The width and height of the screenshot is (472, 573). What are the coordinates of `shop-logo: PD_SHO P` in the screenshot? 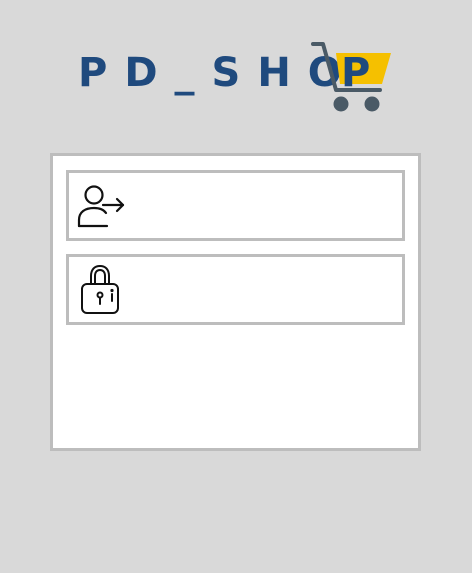 It's located at (236, 78).